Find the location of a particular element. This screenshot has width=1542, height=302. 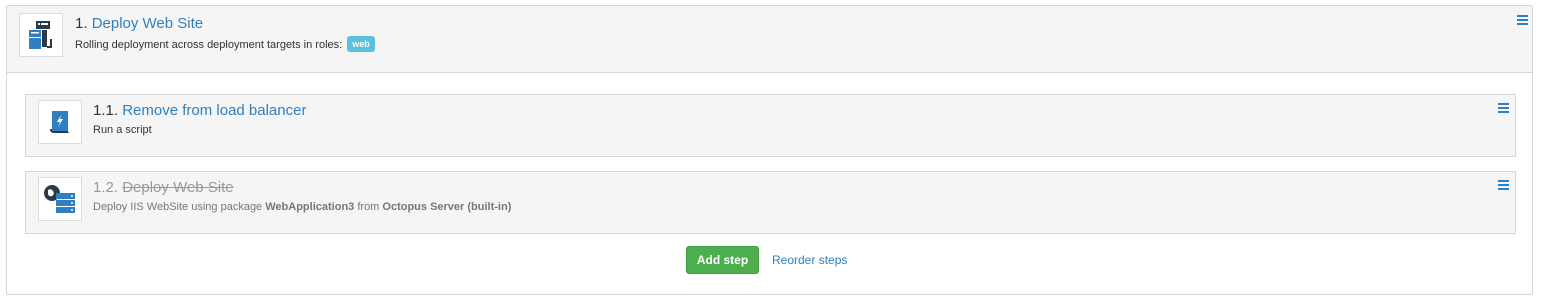

child-step-2-number: 1.2. is located at coordinates (106, 187).